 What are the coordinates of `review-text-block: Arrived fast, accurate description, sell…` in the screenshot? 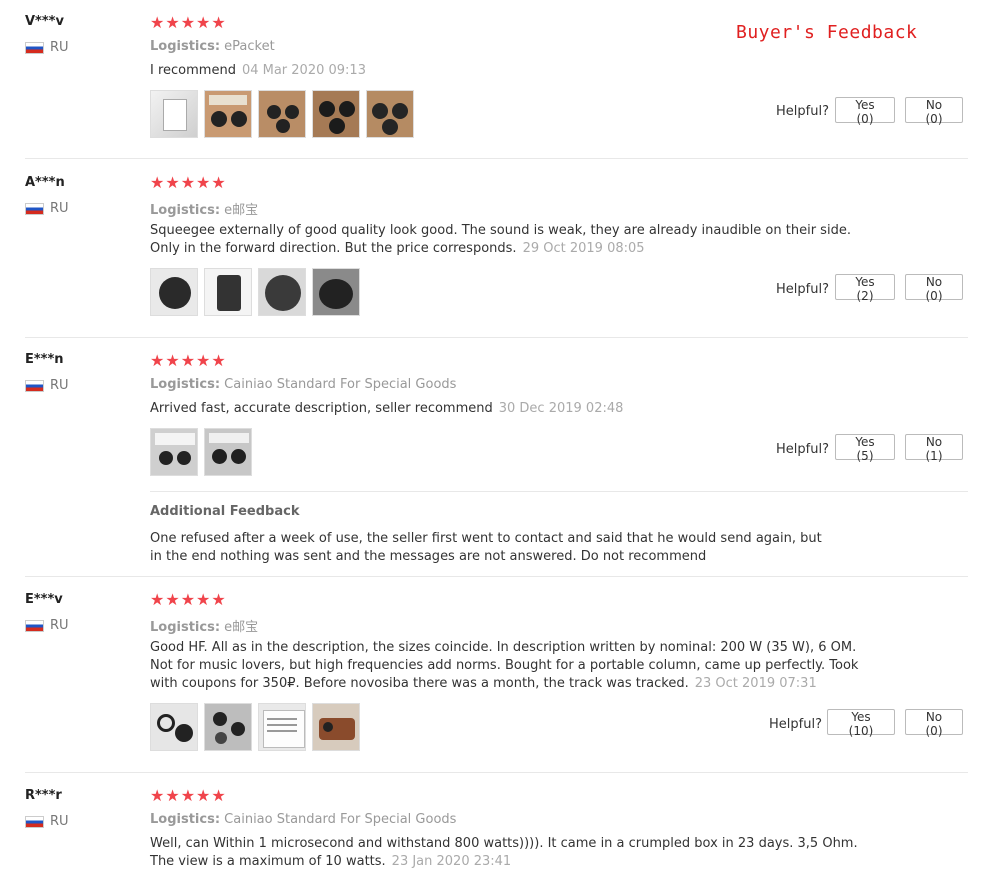 It's located at (512, 409).